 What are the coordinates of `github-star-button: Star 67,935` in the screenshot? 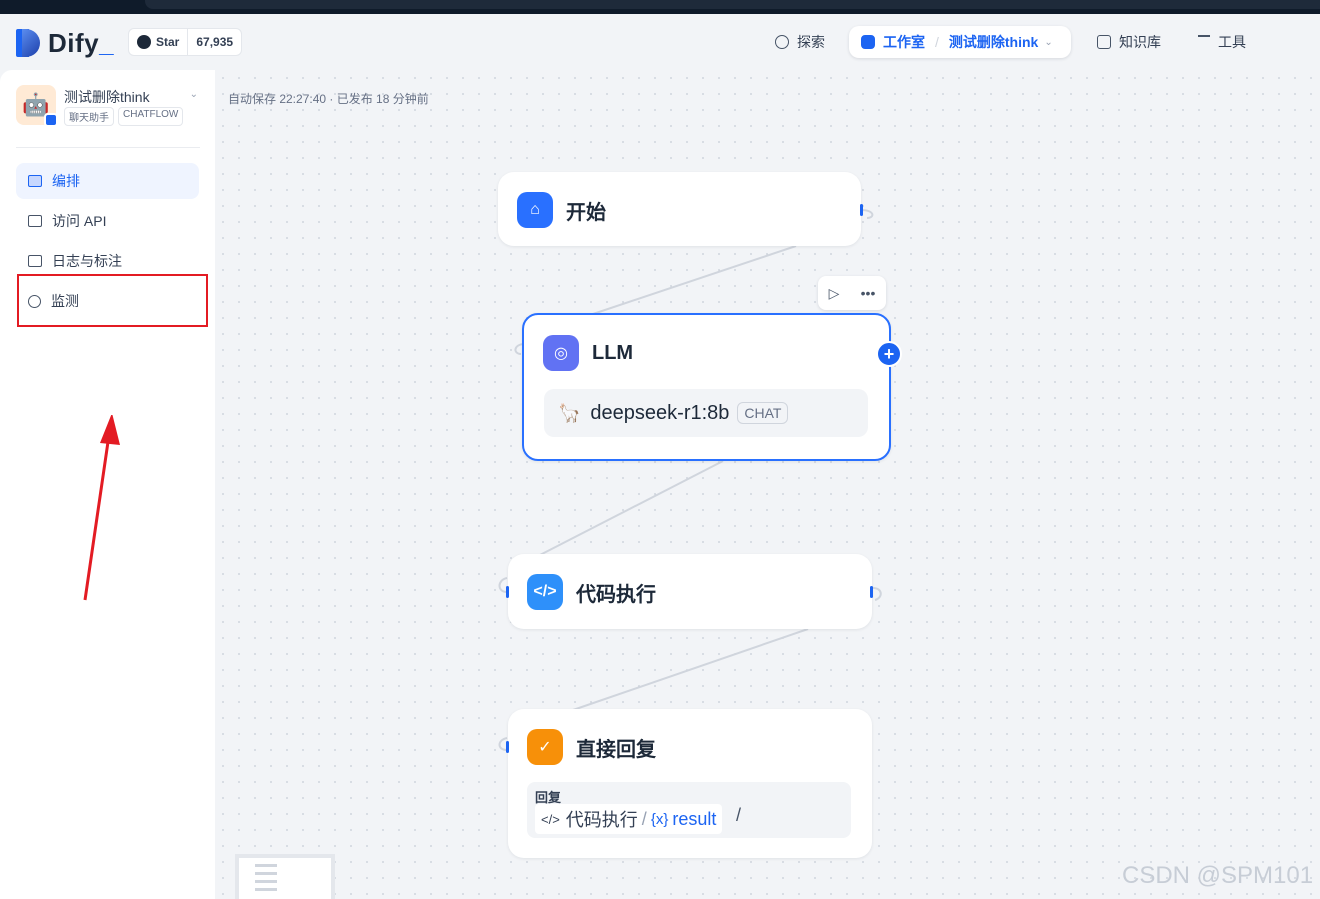 It's located at (185, 42).